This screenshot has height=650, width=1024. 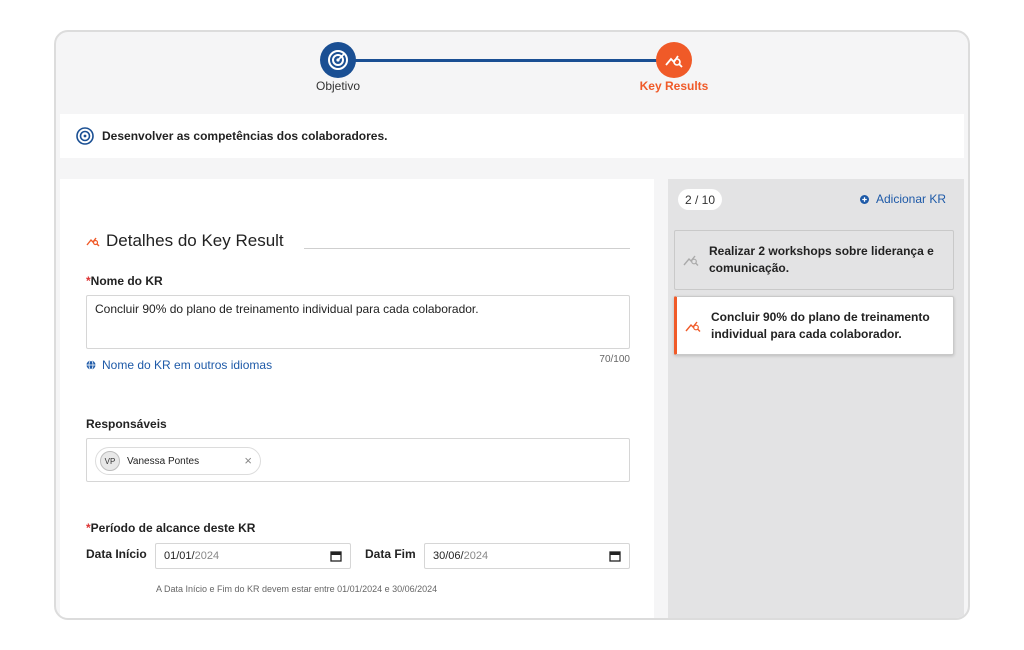 What do you see at coordinates (700, 199) in the screenshot?
I see `kr-count-badge: 2 / 10` at bounding box center [700, 199].